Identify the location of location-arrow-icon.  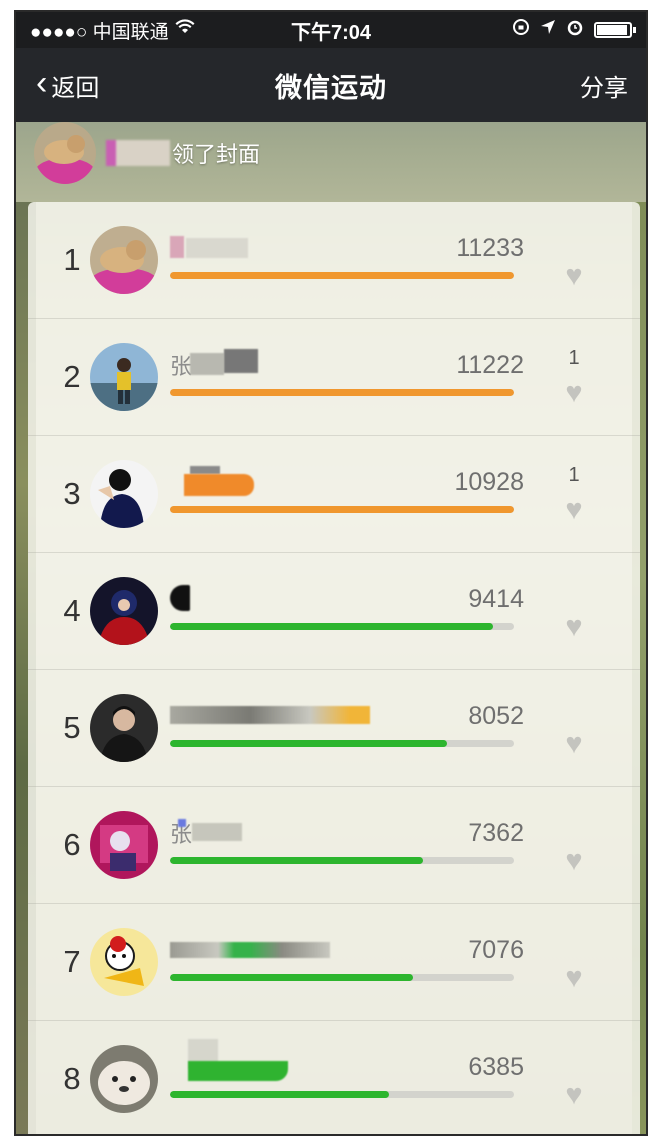
(548, 30).